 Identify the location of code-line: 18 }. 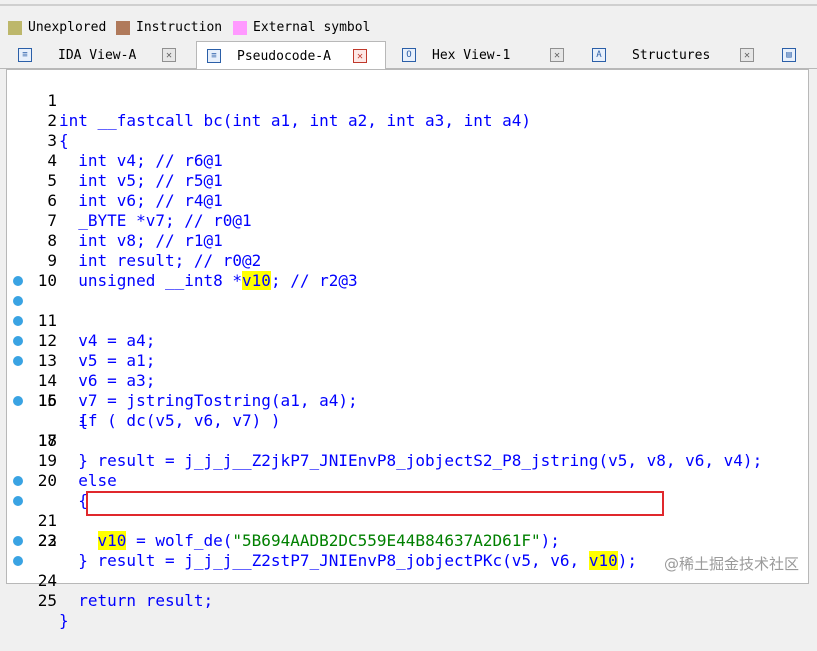
(407, 440).